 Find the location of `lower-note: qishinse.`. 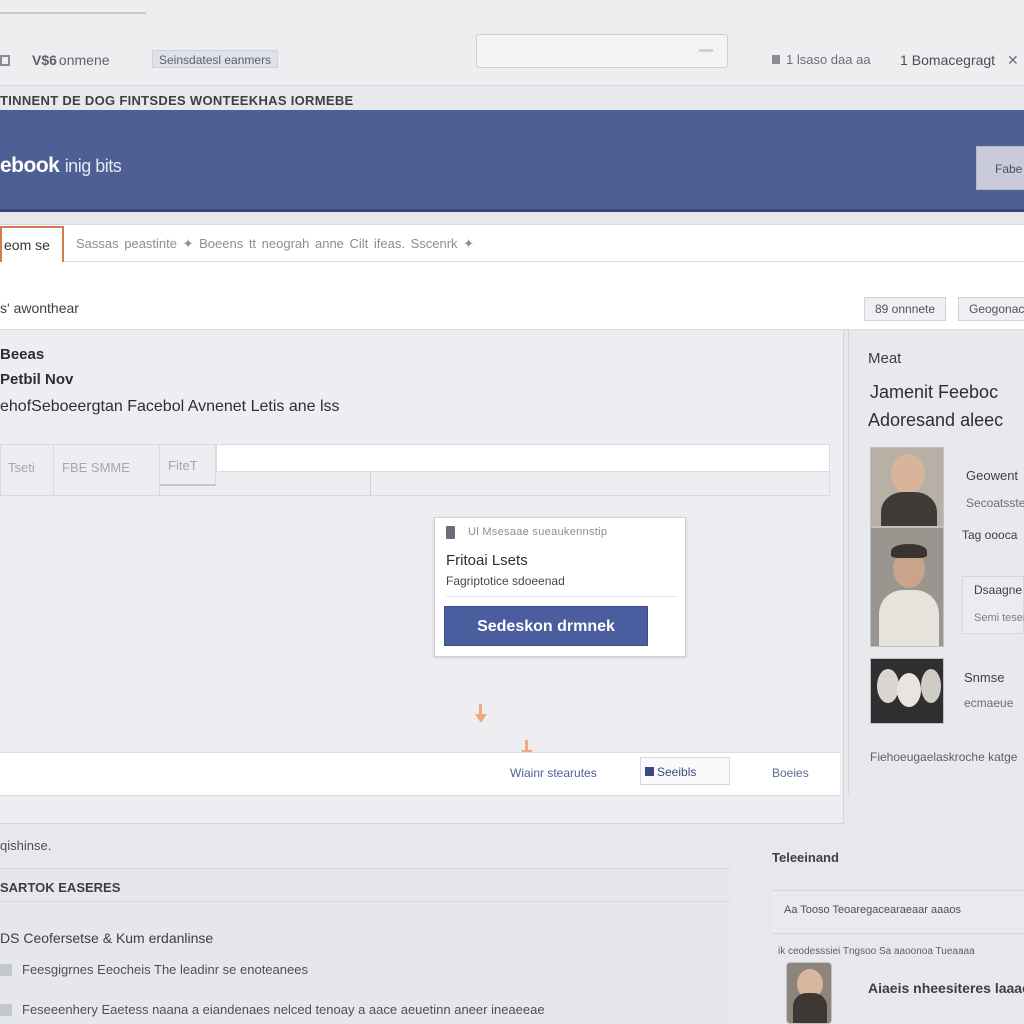

lower-note: qishinse. is located at coordinates (26, 845).